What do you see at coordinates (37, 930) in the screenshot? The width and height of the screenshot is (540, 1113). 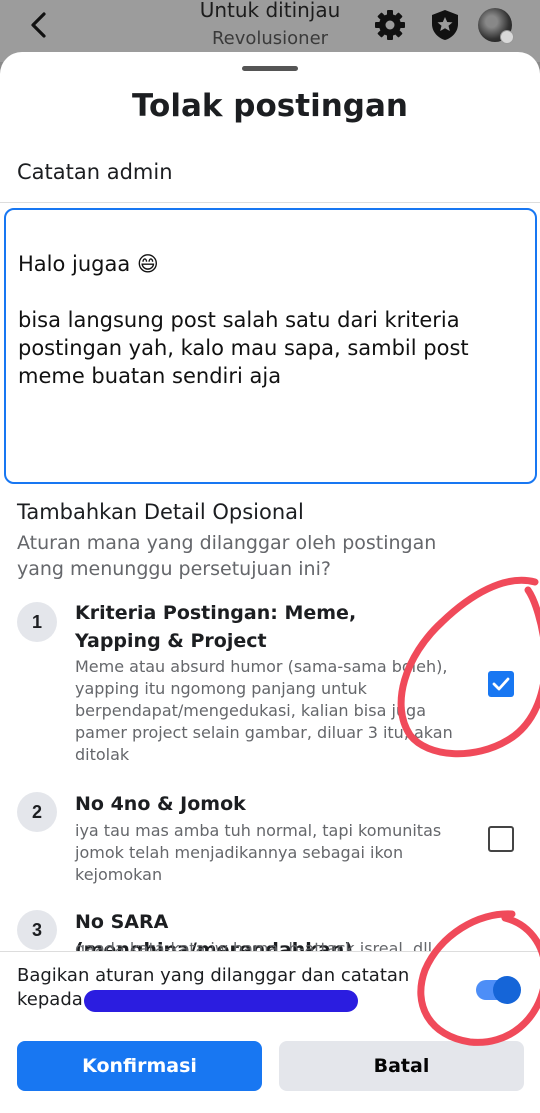 I see `rule-number: 3` at bounding box center [37, 930].